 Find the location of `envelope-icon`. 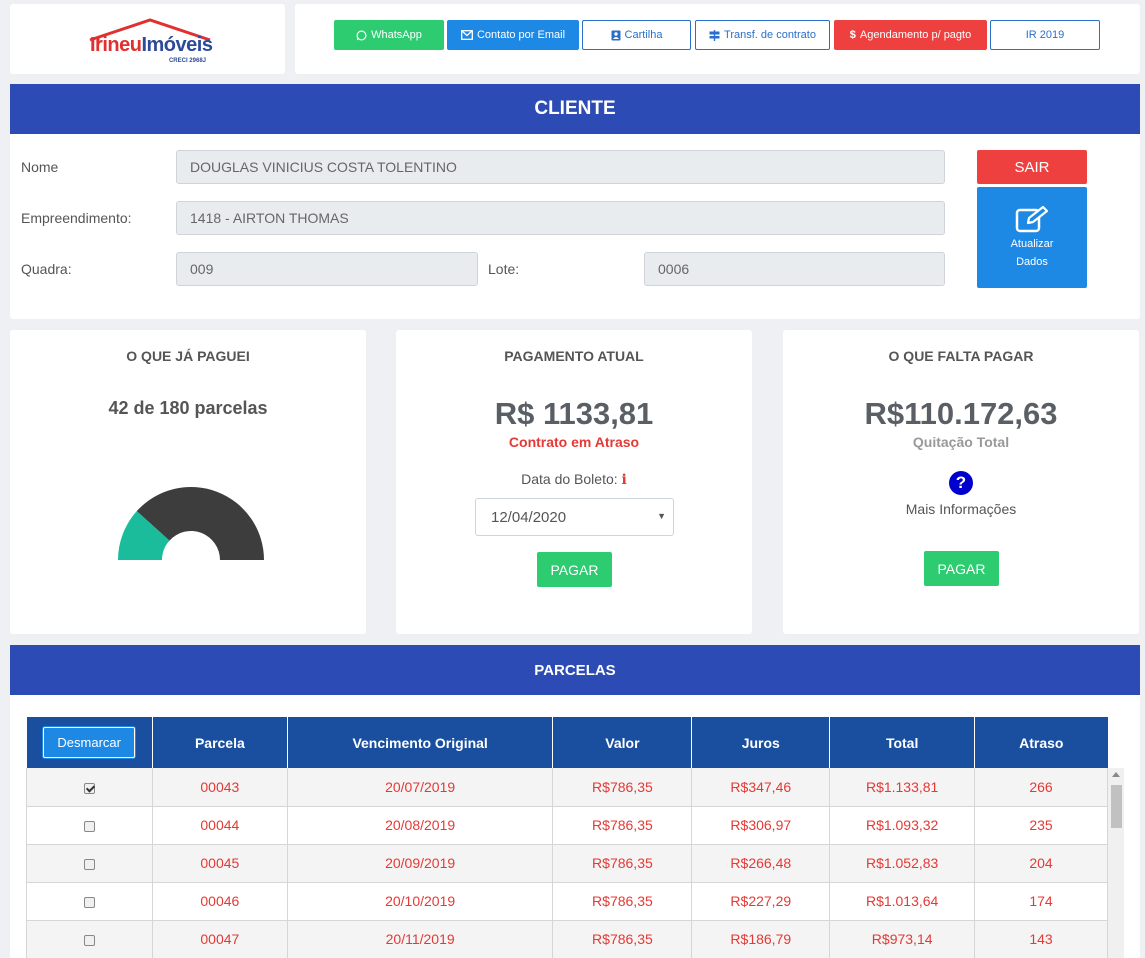

envelope-icon is located at coordinates (467, 35).